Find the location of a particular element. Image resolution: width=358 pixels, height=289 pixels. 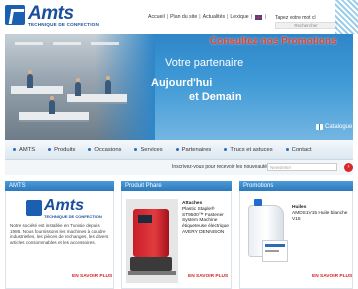

nav-label: Partenaires is located at coordinates (196, 149).